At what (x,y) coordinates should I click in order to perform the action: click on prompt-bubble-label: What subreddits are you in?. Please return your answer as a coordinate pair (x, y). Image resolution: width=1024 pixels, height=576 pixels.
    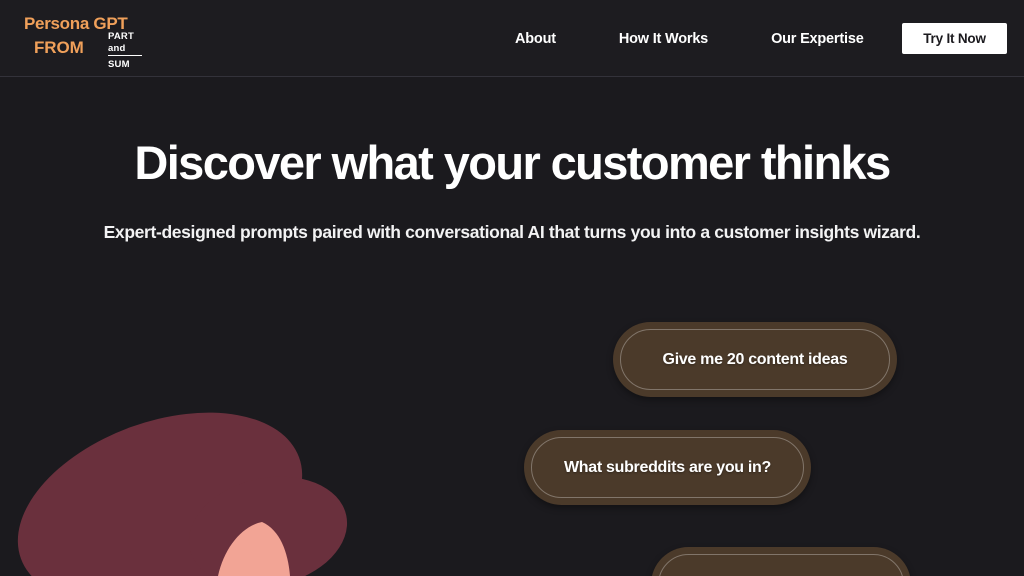
    Looking at the image, I should click on (667, 467).